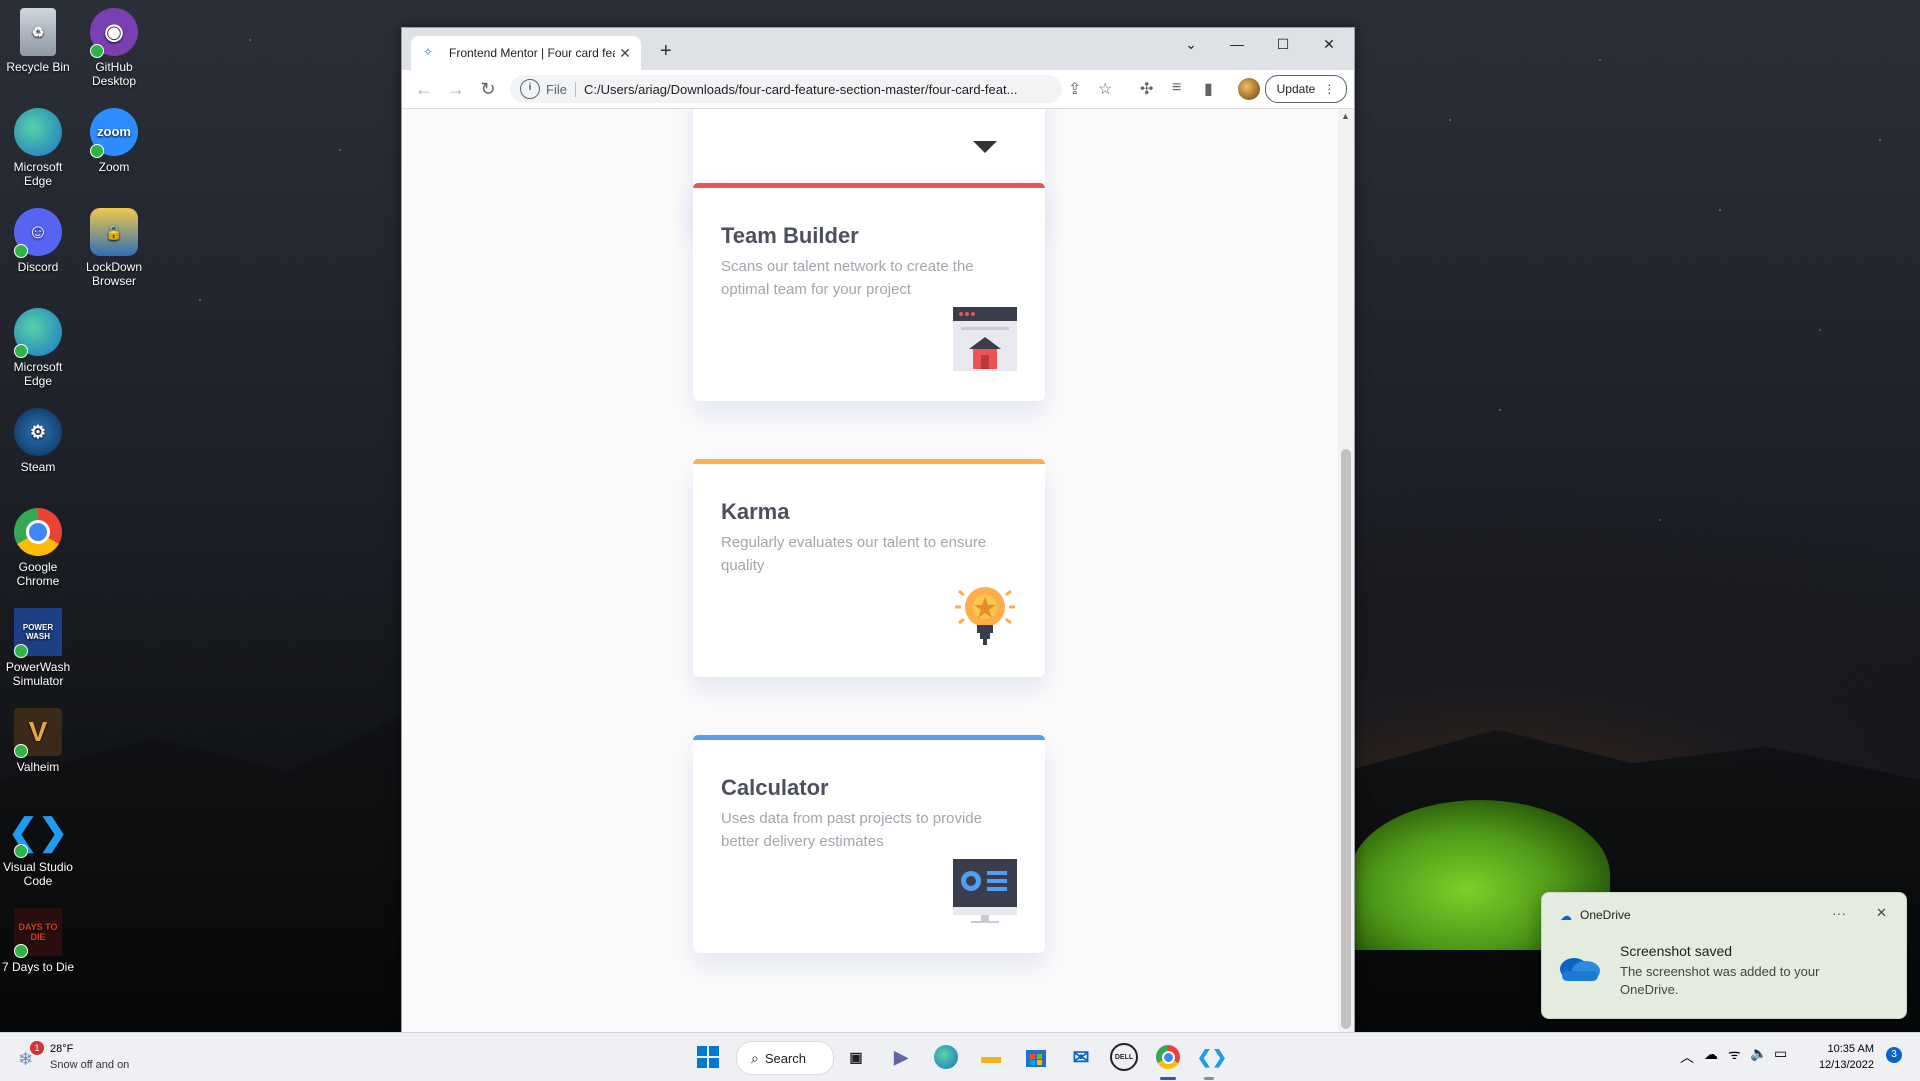 This screenshot has height=1081, width=1920. Describe the element at coordinates (37, 1048) in the screenshot. I see `weather-badge: 1` at that location.